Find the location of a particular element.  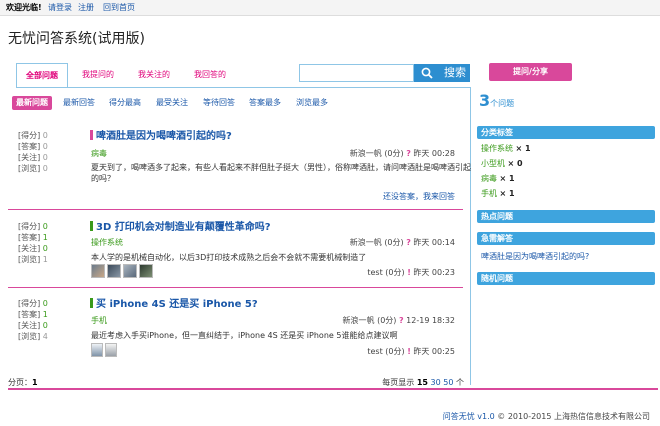

question-meta: 新浪一帆 (0分) ? 12-19 18:32 is located at coordinates (399, 321).